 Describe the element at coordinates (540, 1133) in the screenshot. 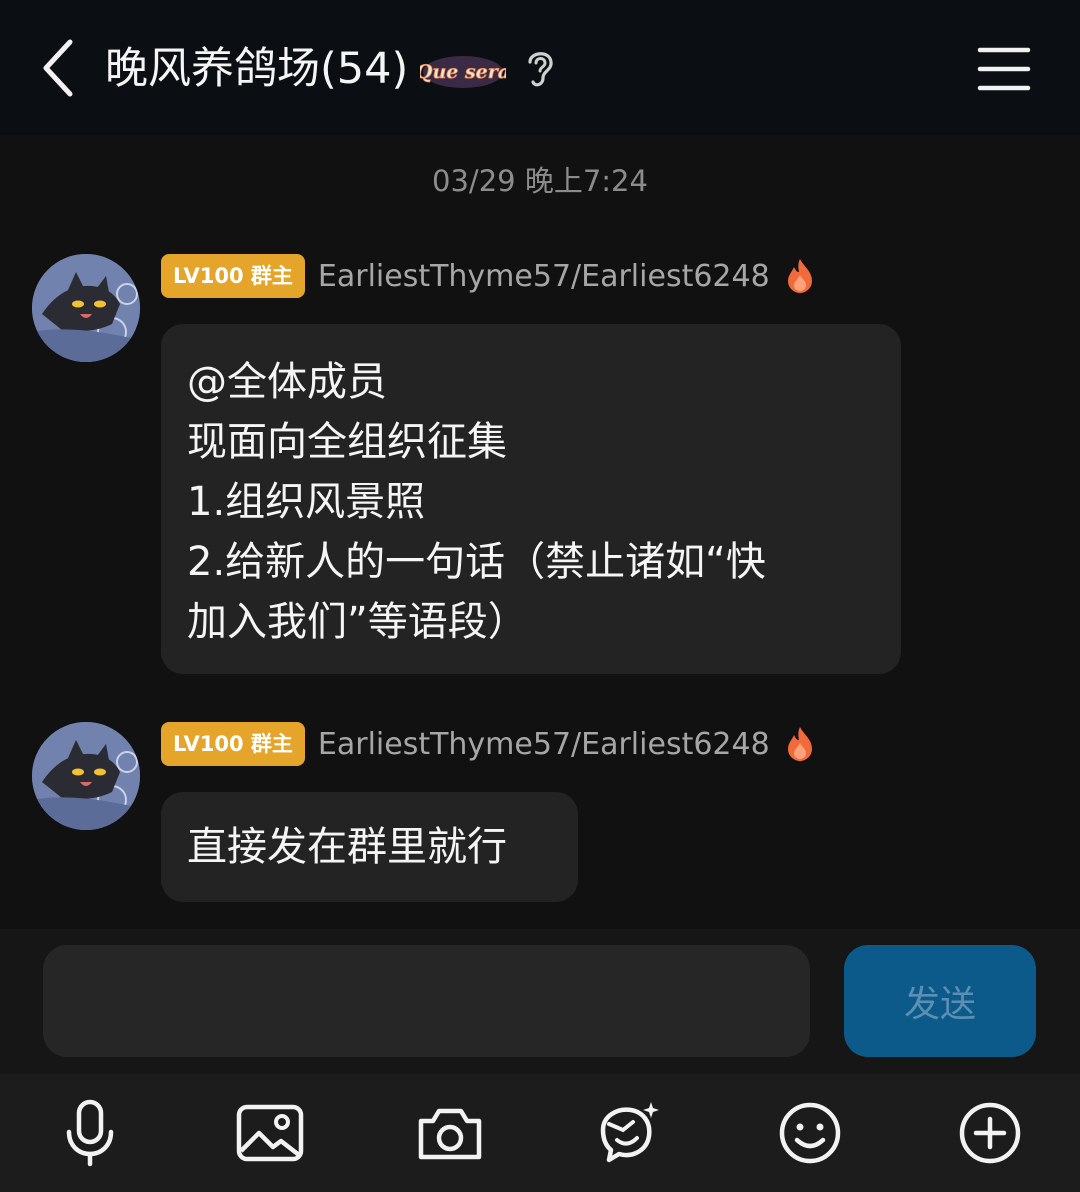

I see `input-toolbar` at that location.